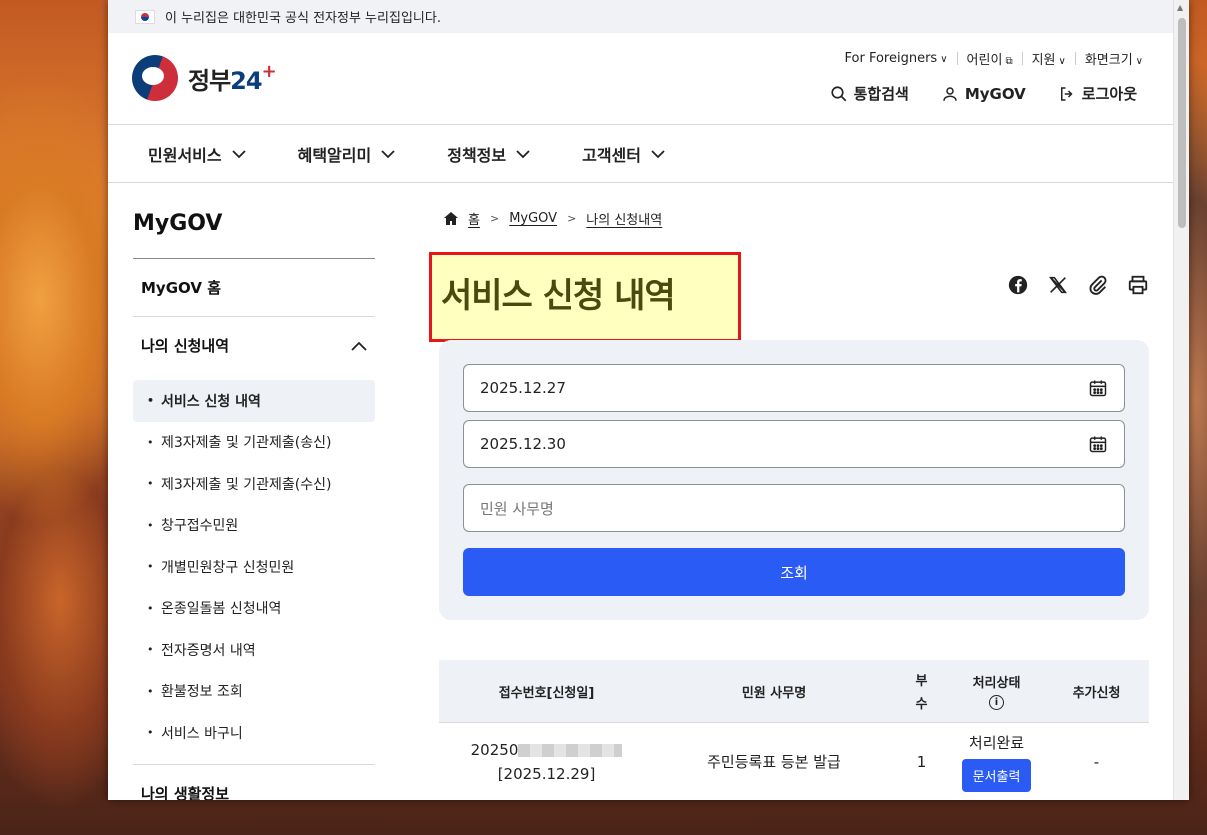 The width and height of the screenshot is (1207, 835). What do you see at coordinates (254, 235) in the screenshot?
I see `lnb-title: MyGOV` at bounding box center [254, 235].